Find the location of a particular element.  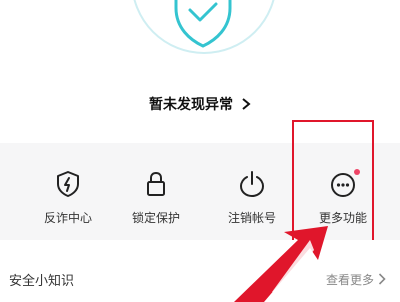

lock-protection-label: 锁定保护 is located at coordinates (155, 218).